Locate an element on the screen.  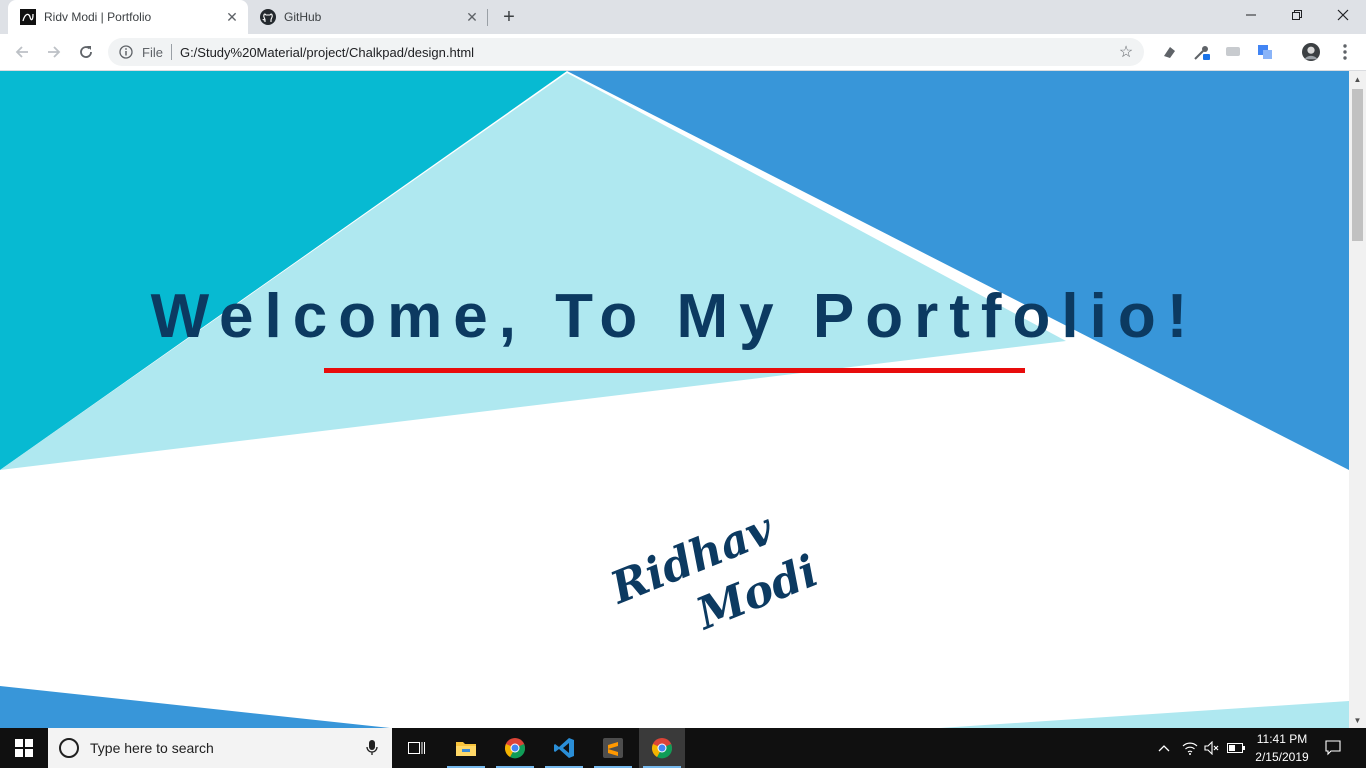
heading-underline is located at coordinates (674, 370).